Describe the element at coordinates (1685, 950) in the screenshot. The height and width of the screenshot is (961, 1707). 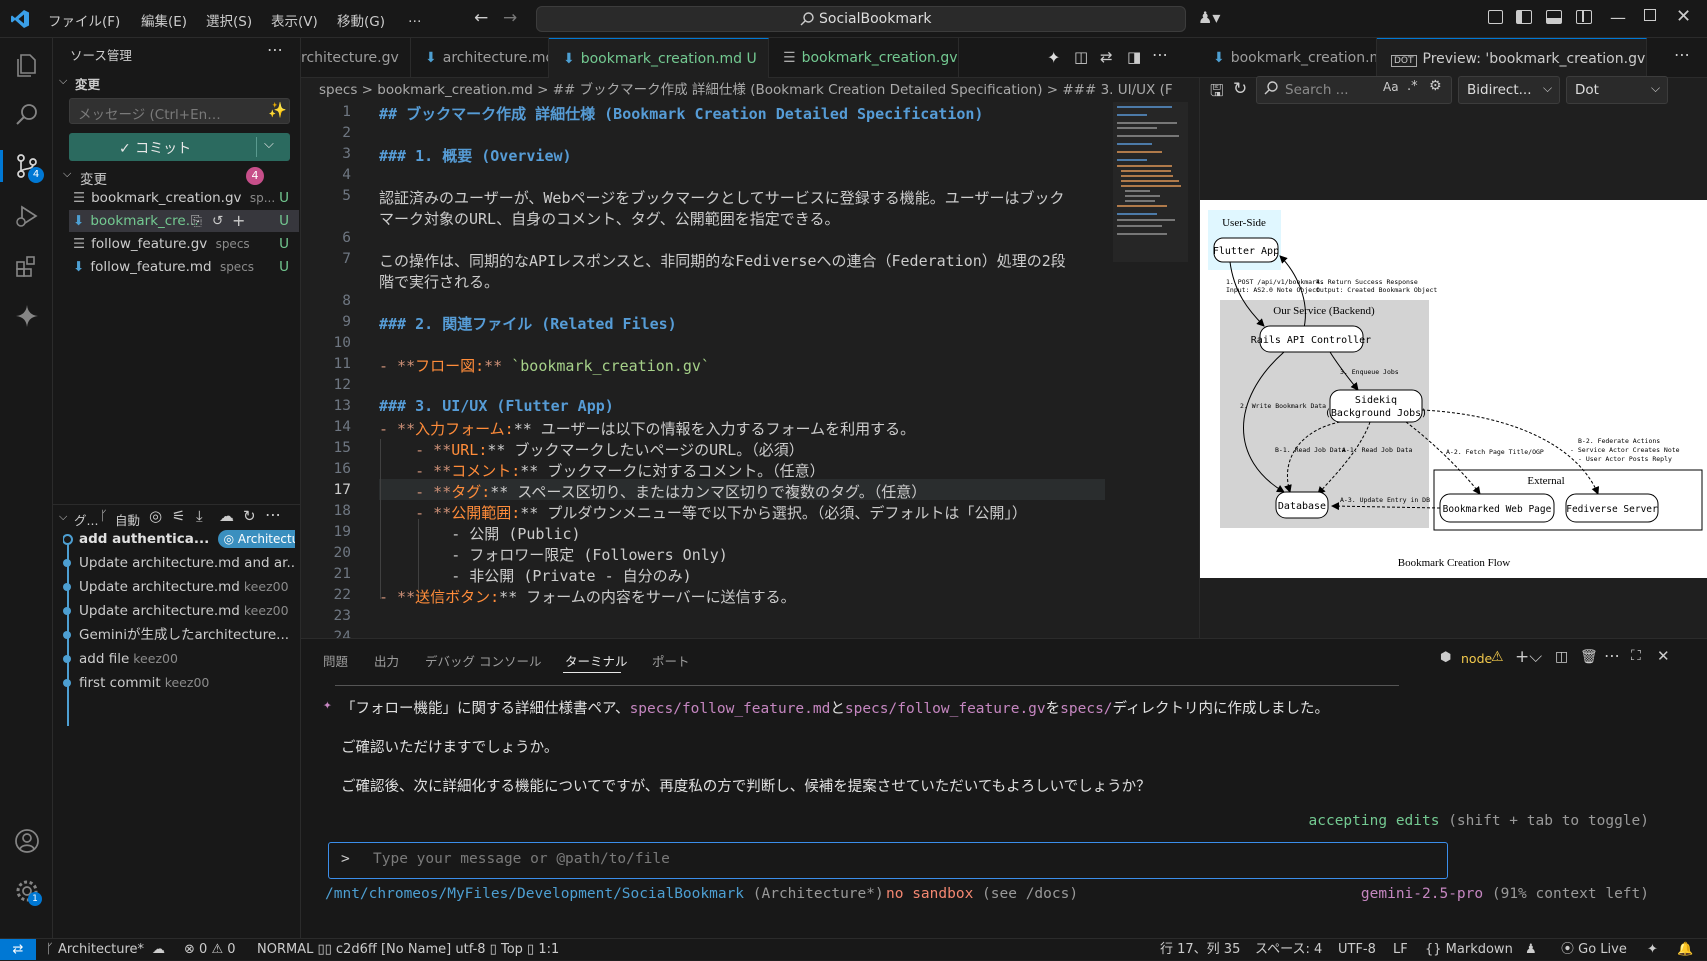
I see `notifications-bell-icon: 🔔` at that location.